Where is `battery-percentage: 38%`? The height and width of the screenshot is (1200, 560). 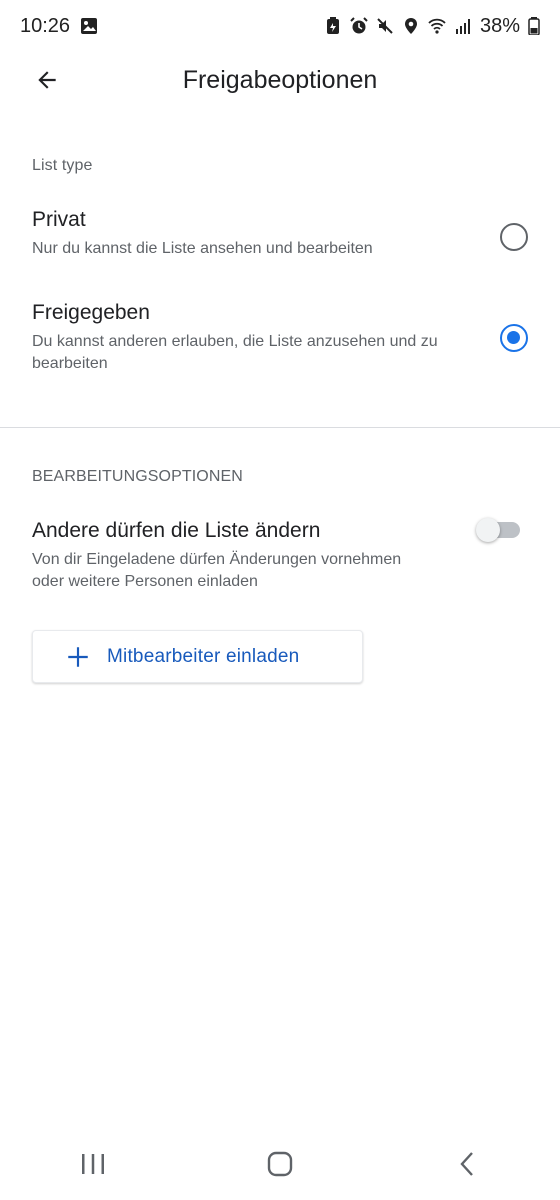 battery-percentage: 38% is located at coordinates (499, 25).